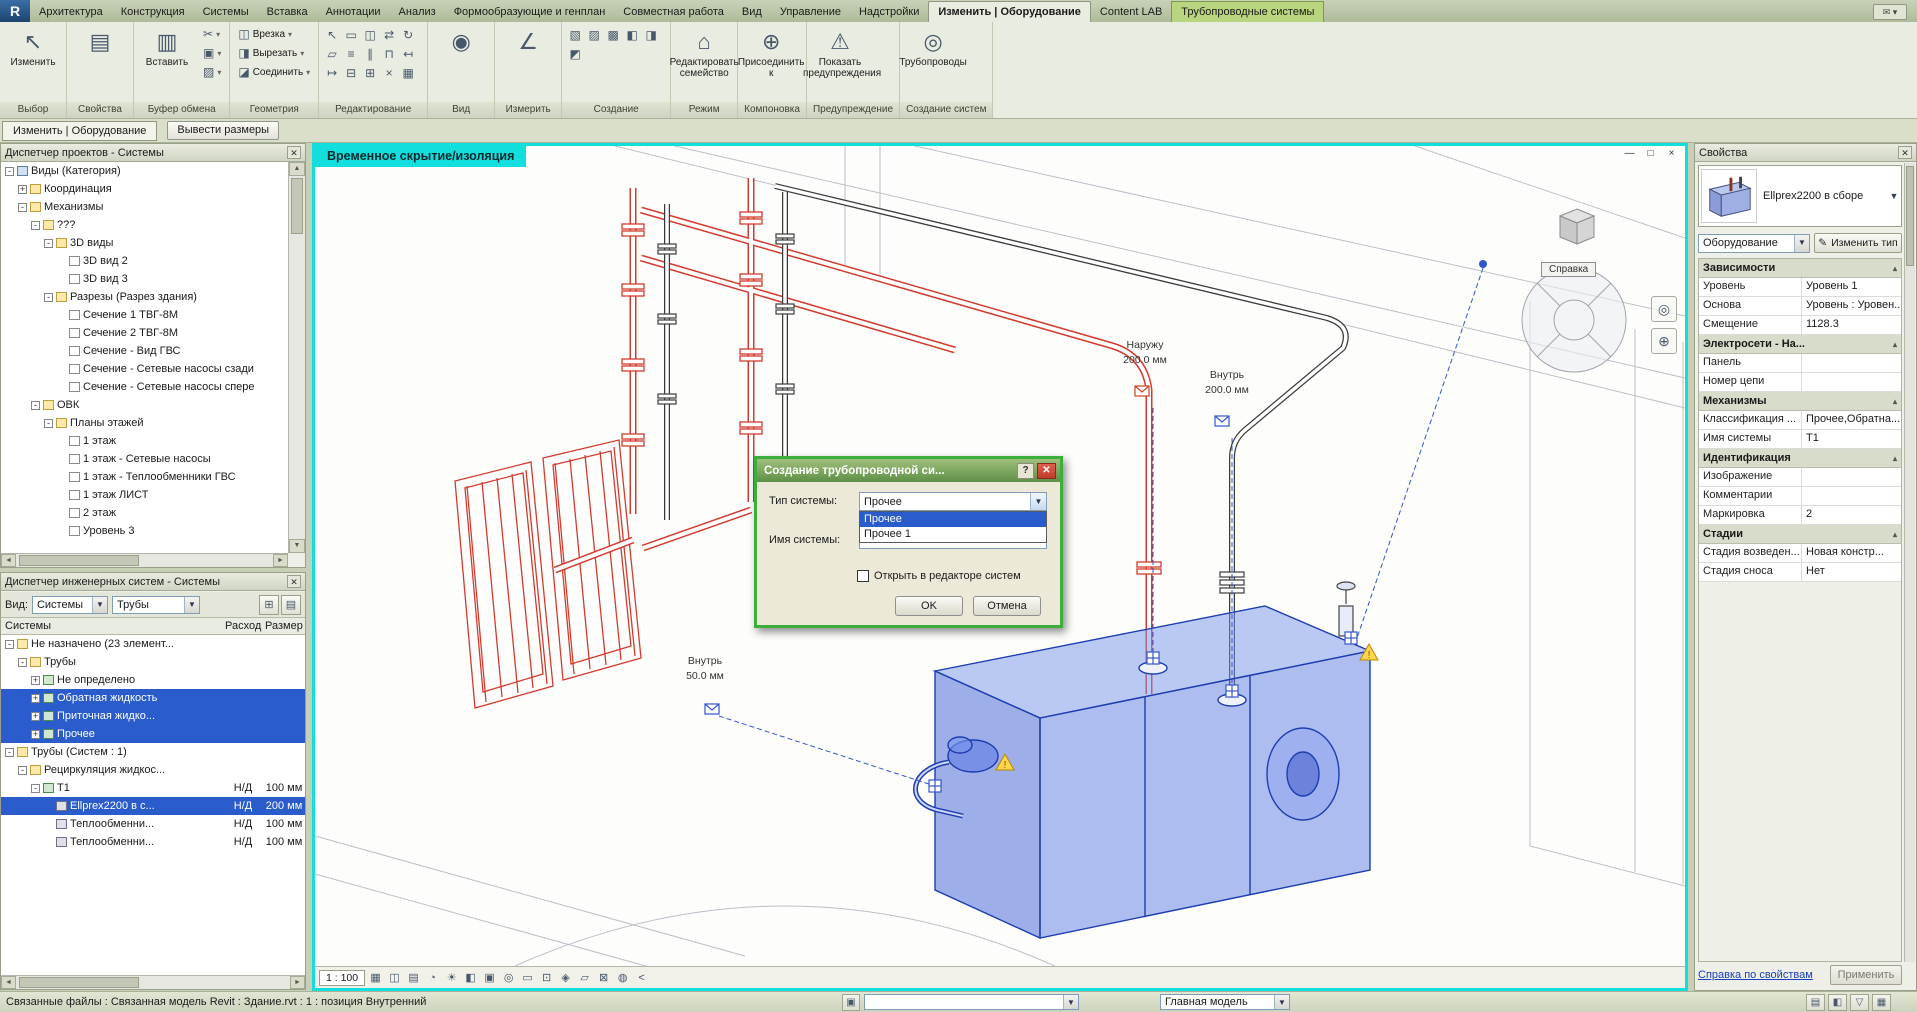  What do you see at coordinates (1754, 243) in the screenshot?
I see `category-filter-combo: Оборудование ▼` at bounding box center [1754, 243].